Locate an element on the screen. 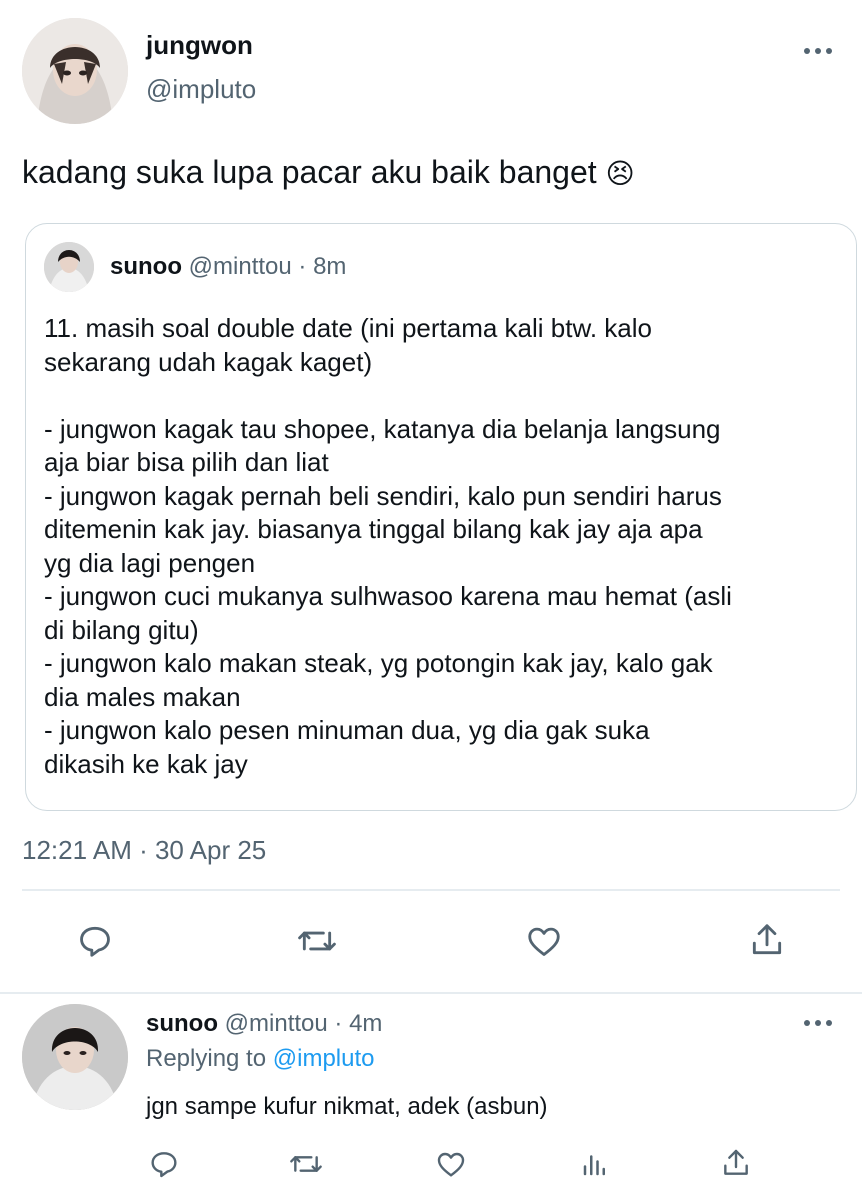  quoted-line: dikasih ke kak jay is located at coordinates (146, 763).